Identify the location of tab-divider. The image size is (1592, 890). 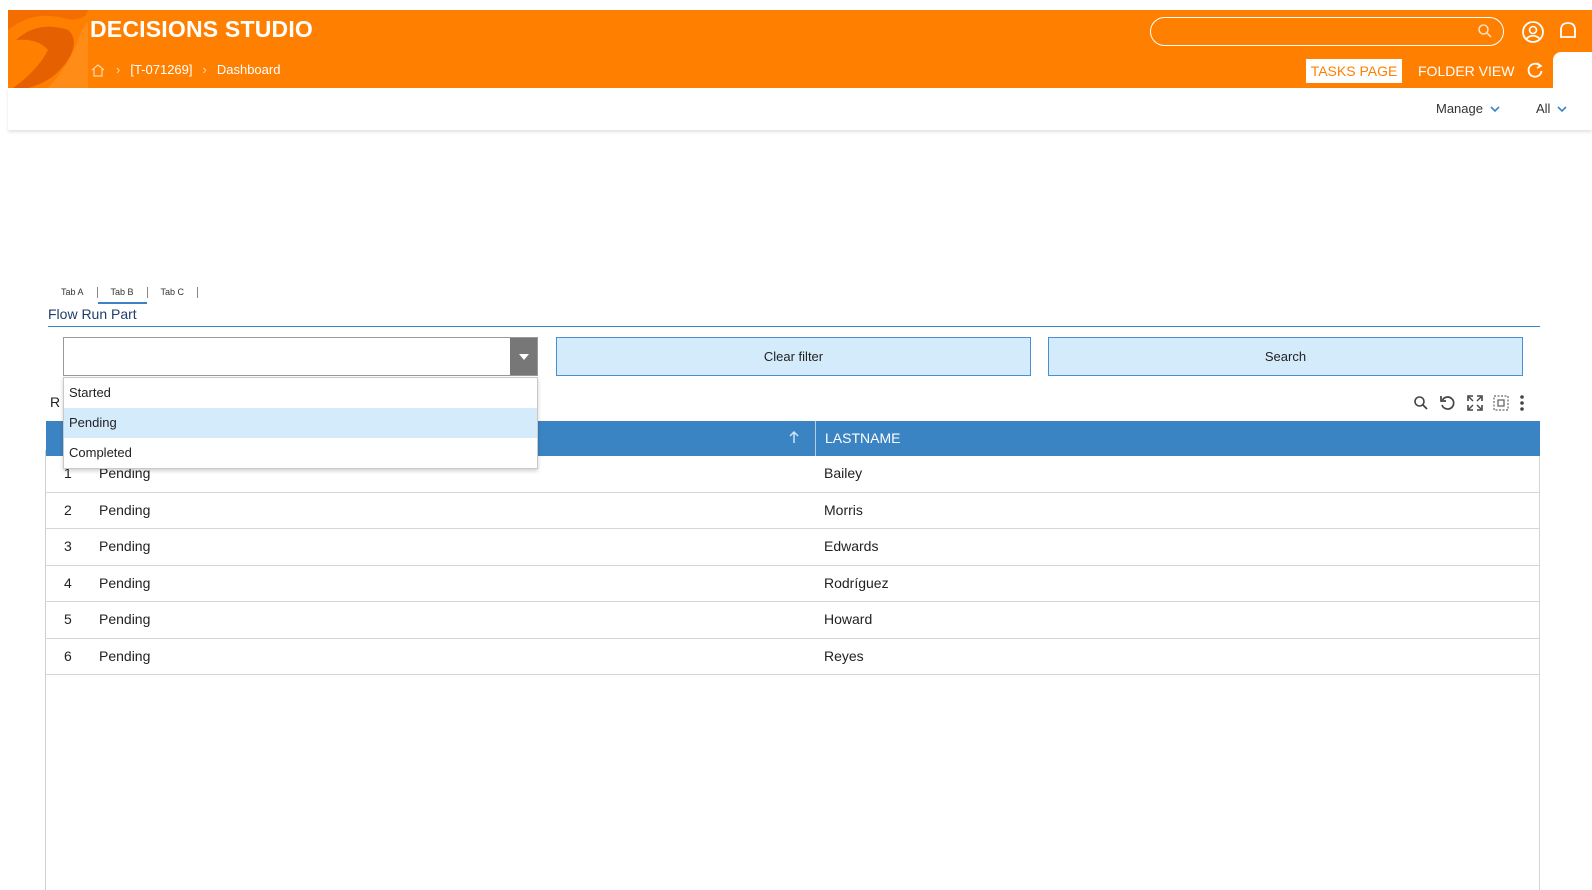
(198, 292).